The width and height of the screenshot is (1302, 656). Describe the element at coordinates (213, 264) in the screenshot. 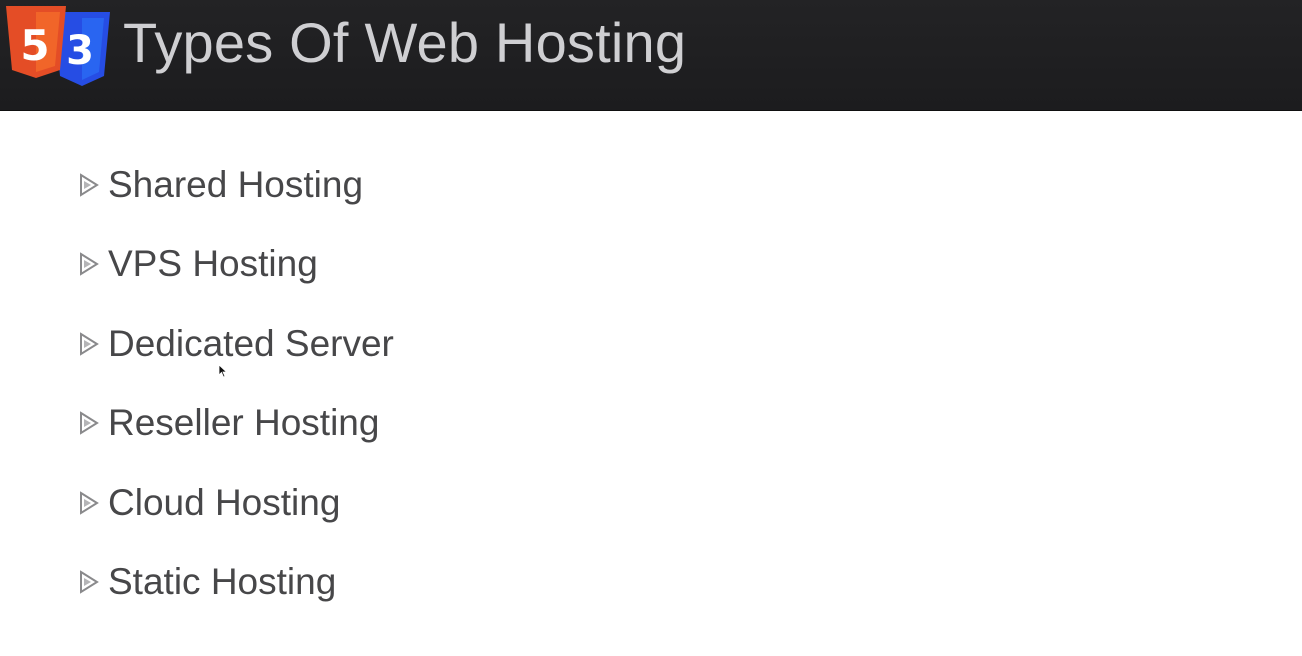

I see `list-item-label: VPS Hosting` at that location.